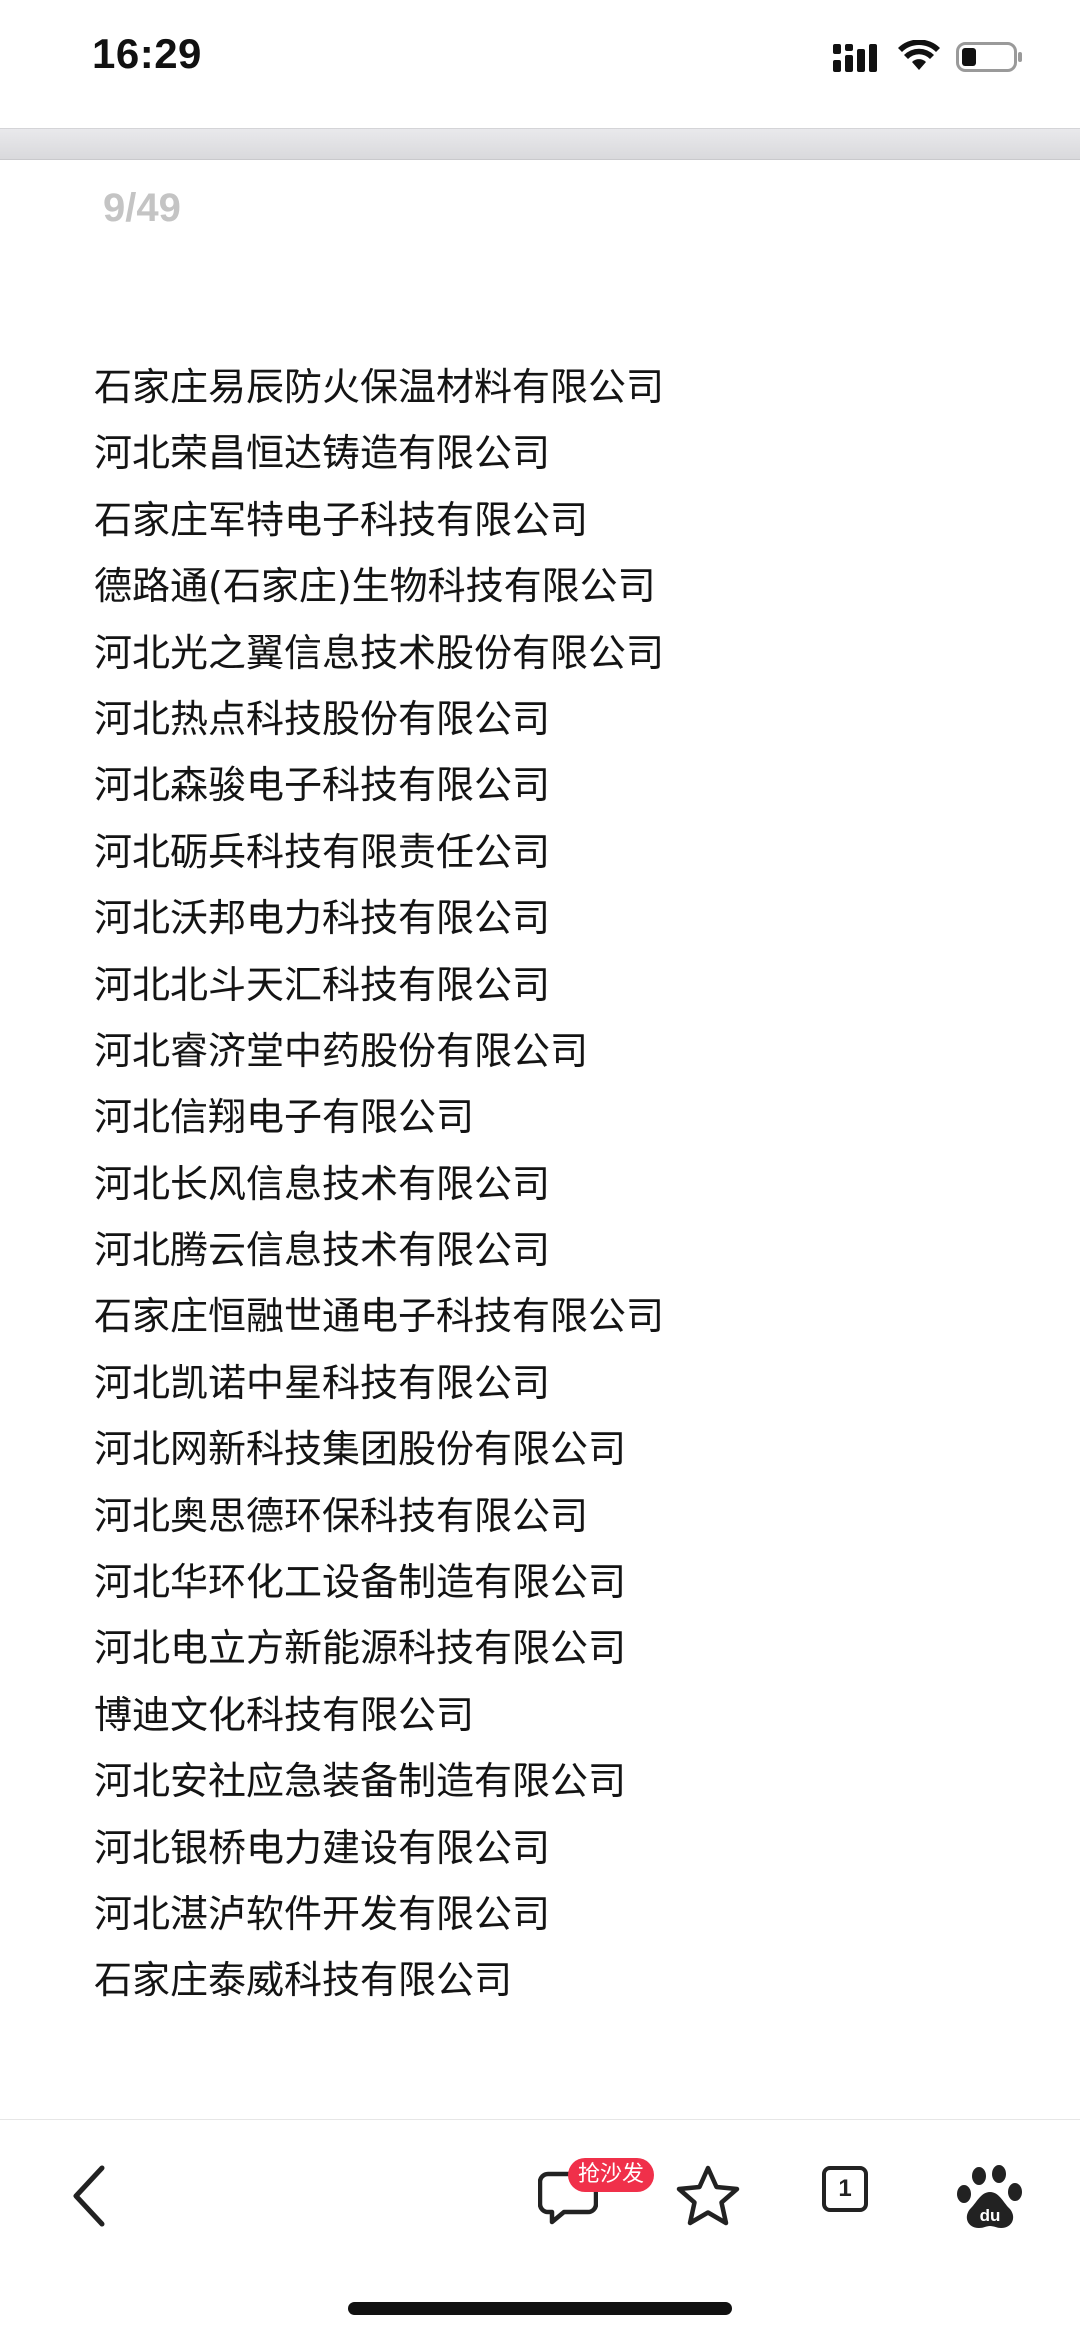  Describe the element at coordinates (855, 58) in the screenshot. I see `cellular-signal-icon` at that location.